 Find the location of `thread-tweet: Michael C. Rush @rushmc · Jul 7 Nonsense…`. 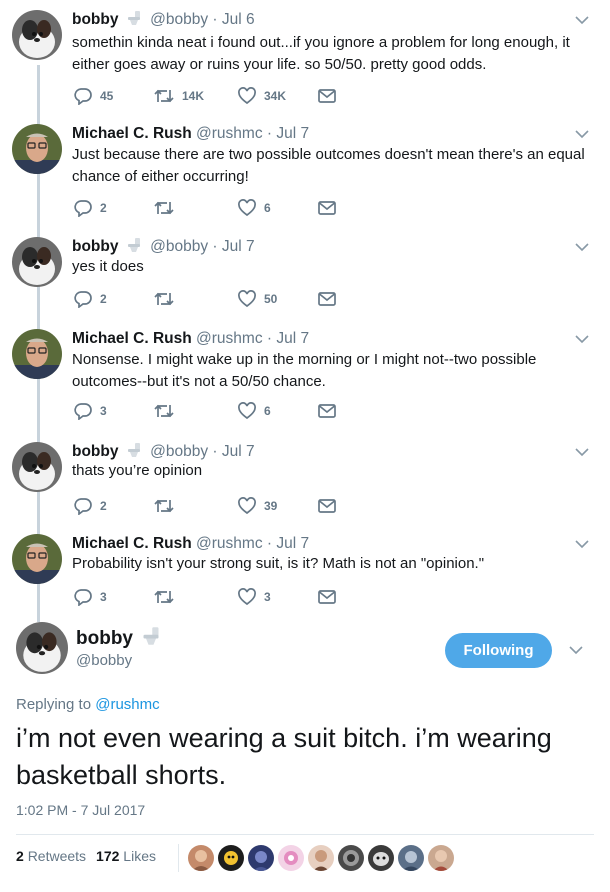

thread-tweet: Michael C. Rush @rushmc · Jul 7 Nonsense… is located at coordinates (305, 376).